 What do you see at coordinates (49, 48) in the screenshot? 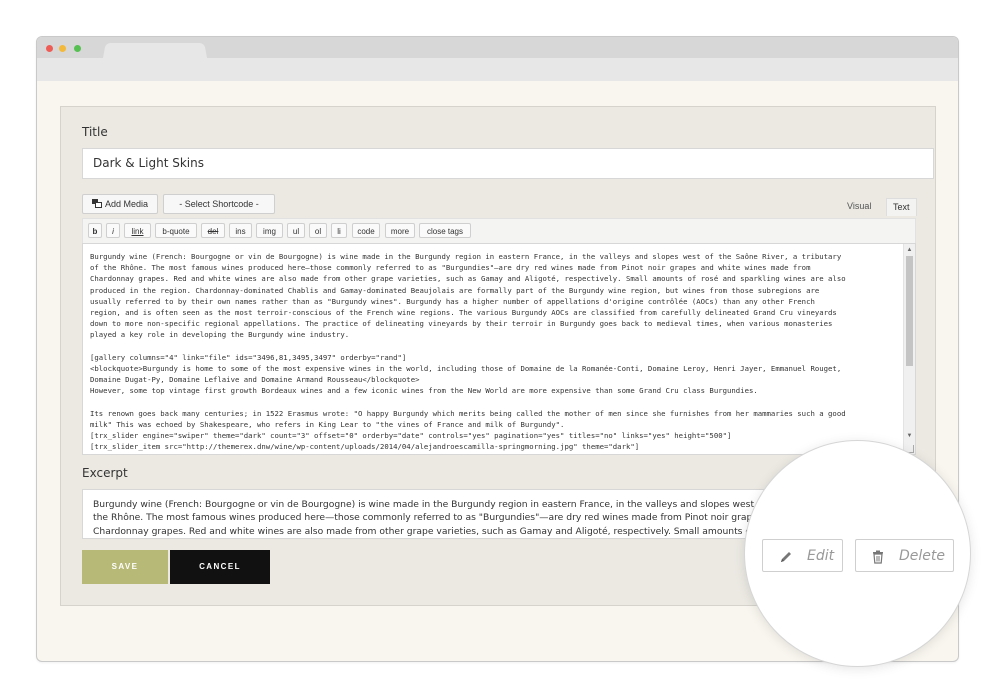
I see `close-window-dot` at bounding box center [49, 48].